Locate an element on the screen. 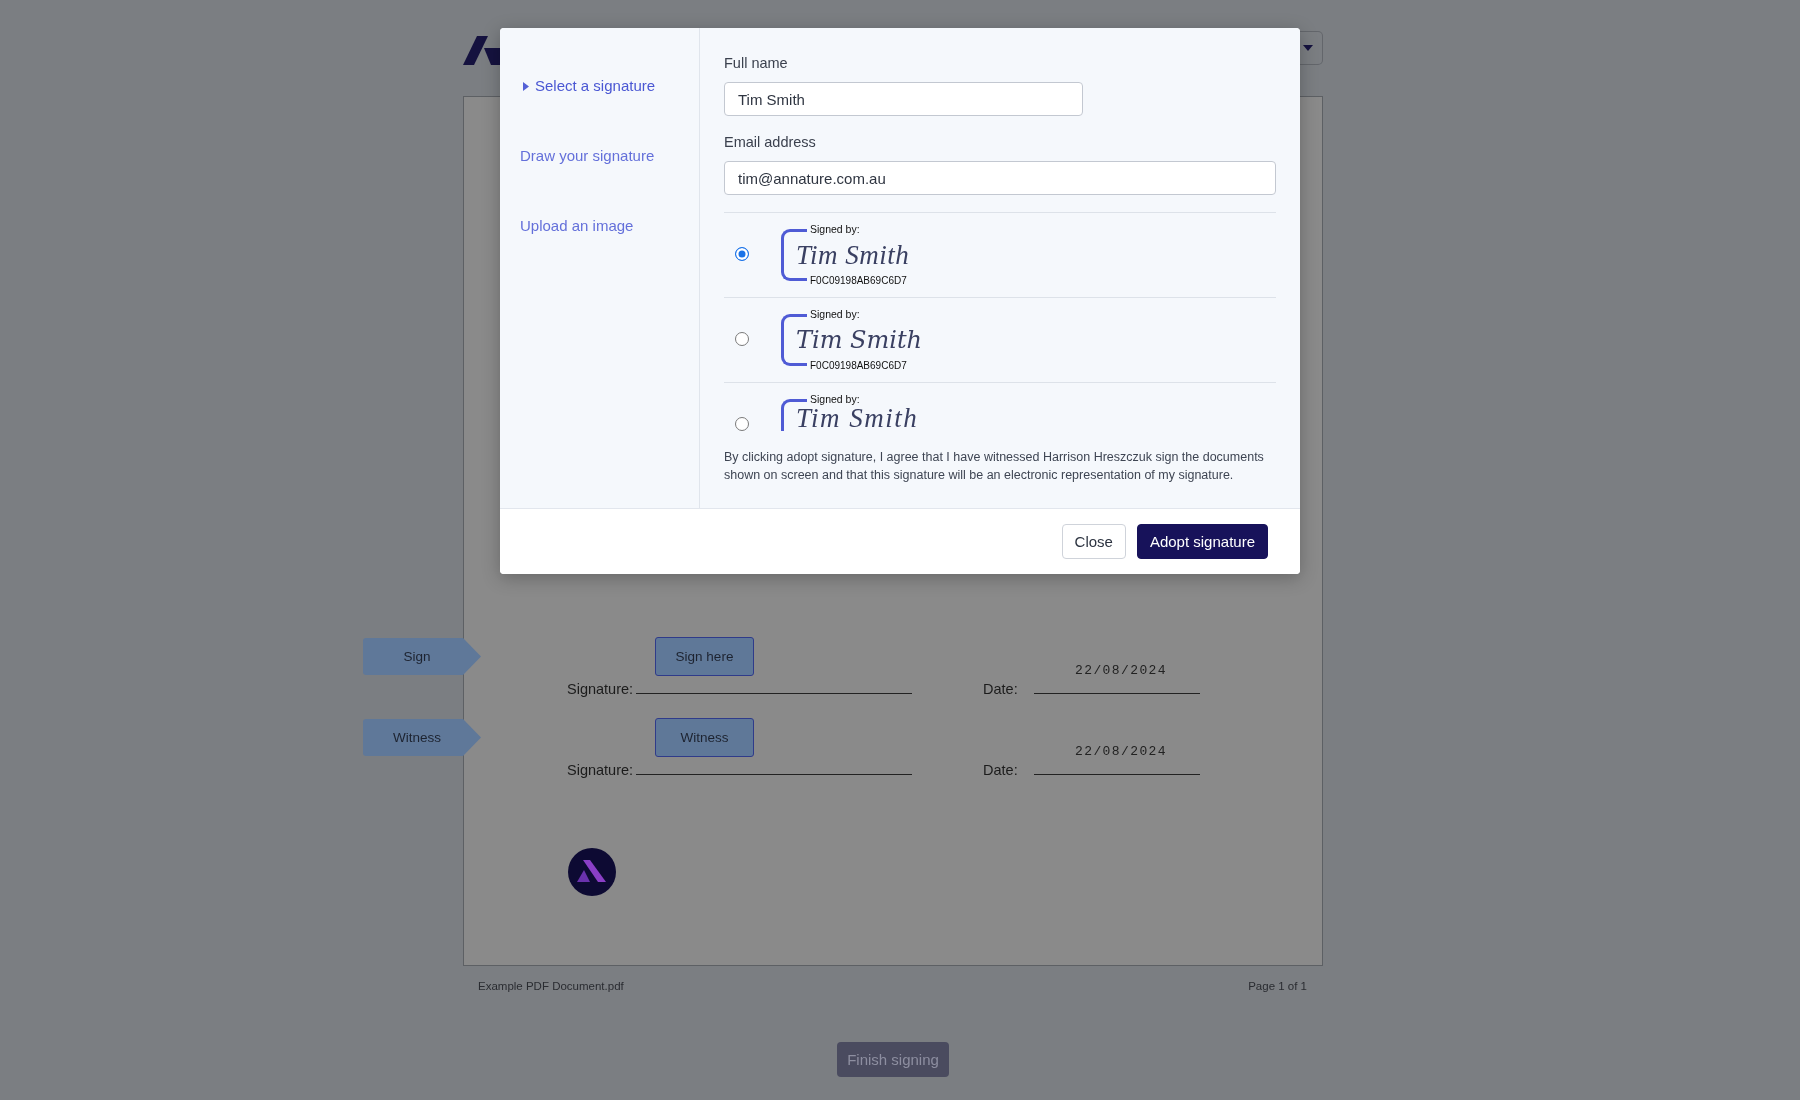  nav-link: Upload an image is located at coordinates (577, 226).